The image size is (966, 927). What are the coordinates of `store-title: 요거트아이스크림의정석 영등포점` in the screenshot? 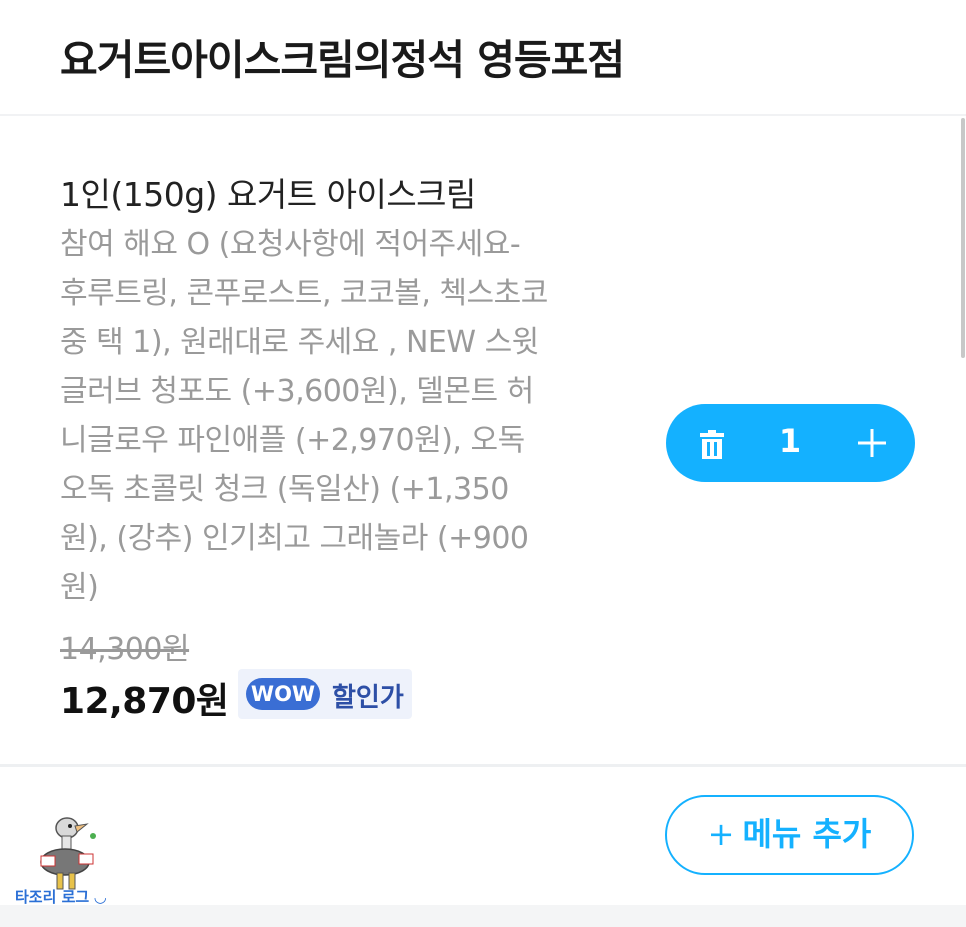 It's located at (342, 60).